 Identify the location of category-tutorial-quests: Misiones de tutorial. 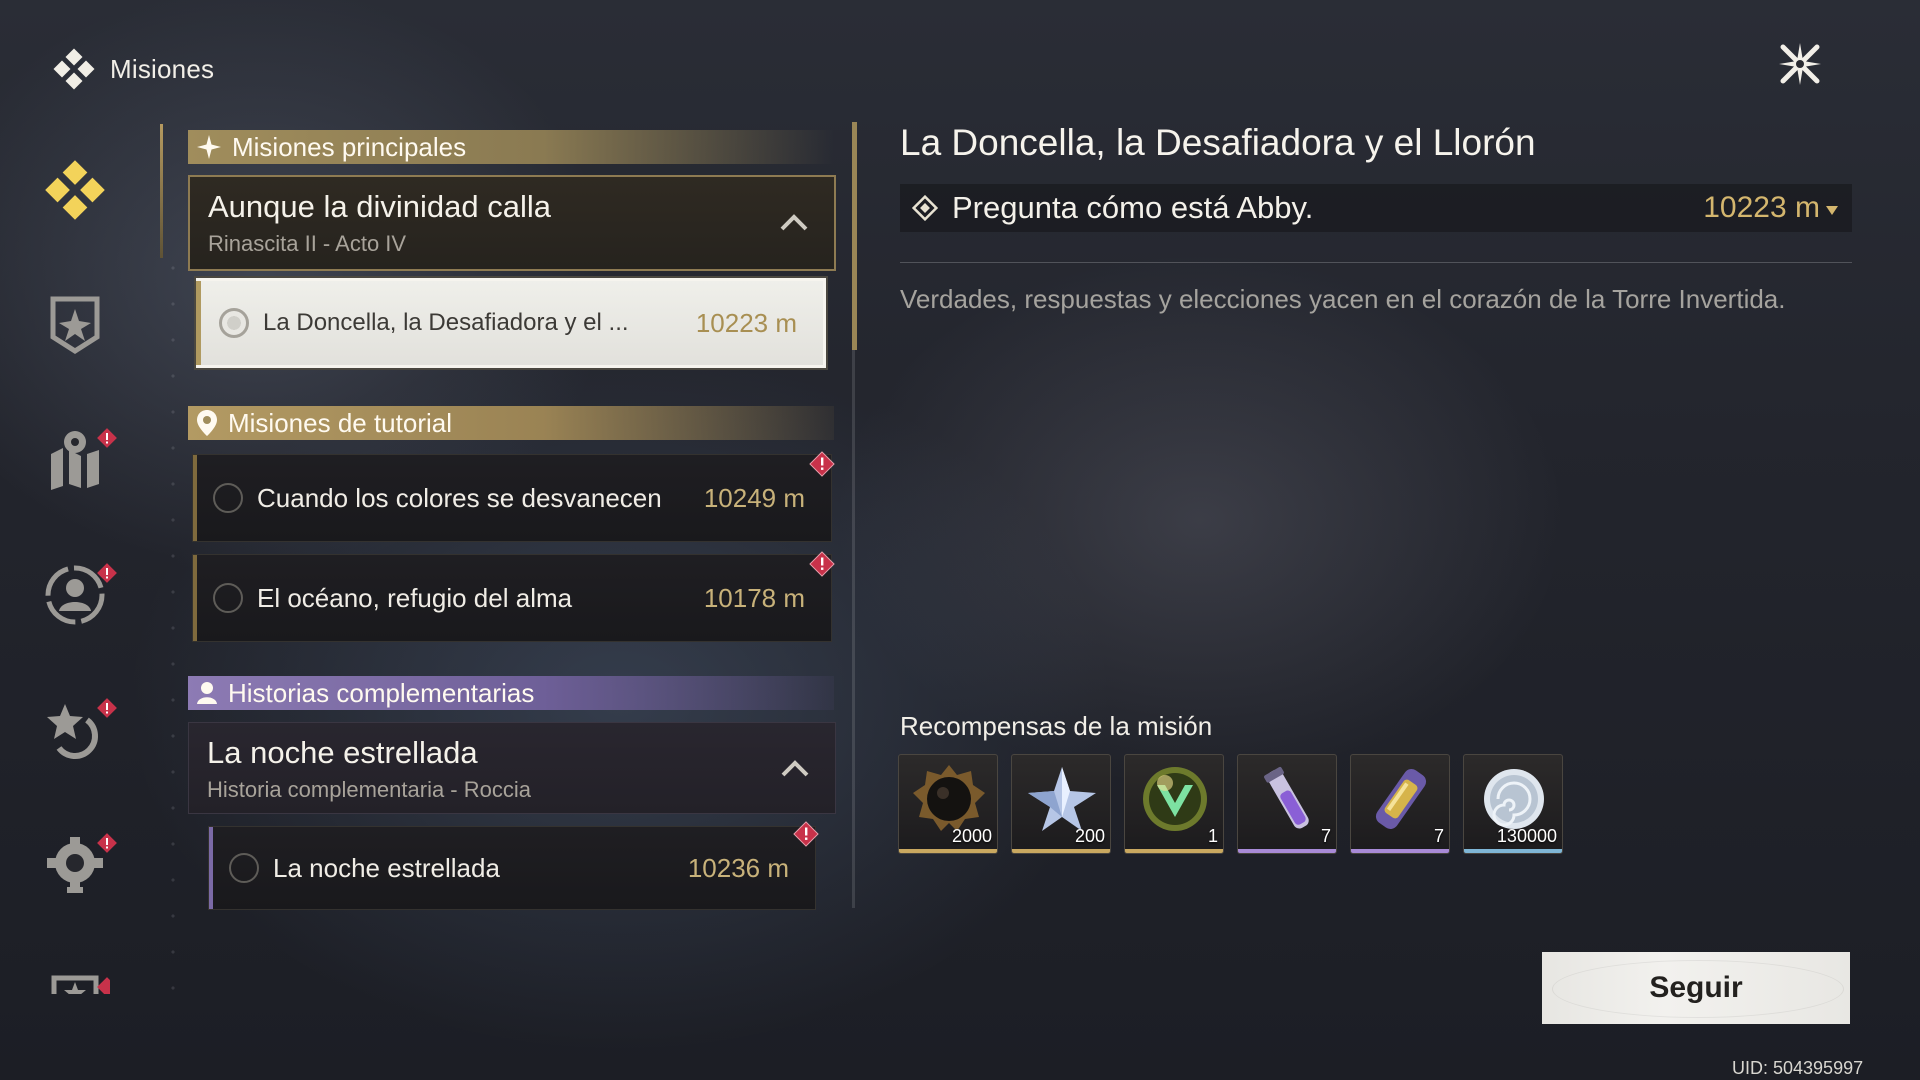
(511, 423).